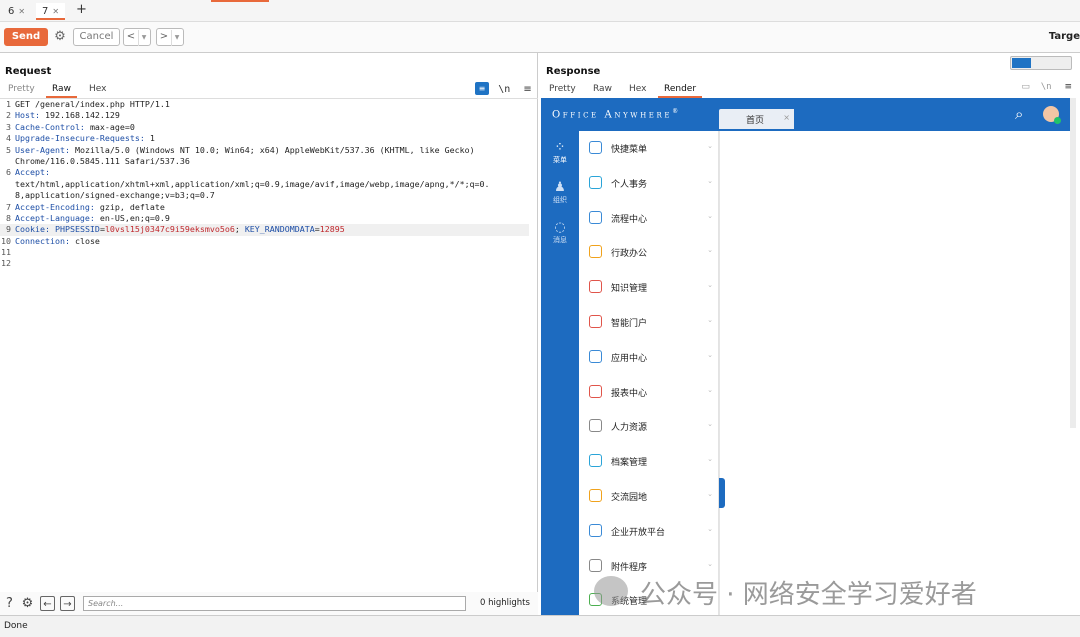 This screenshot has width=1080, height=637. What do you see at coordinates (595, 147) in the screenshot?
I see `shortcut-icon` at bounding box center [595, 147].